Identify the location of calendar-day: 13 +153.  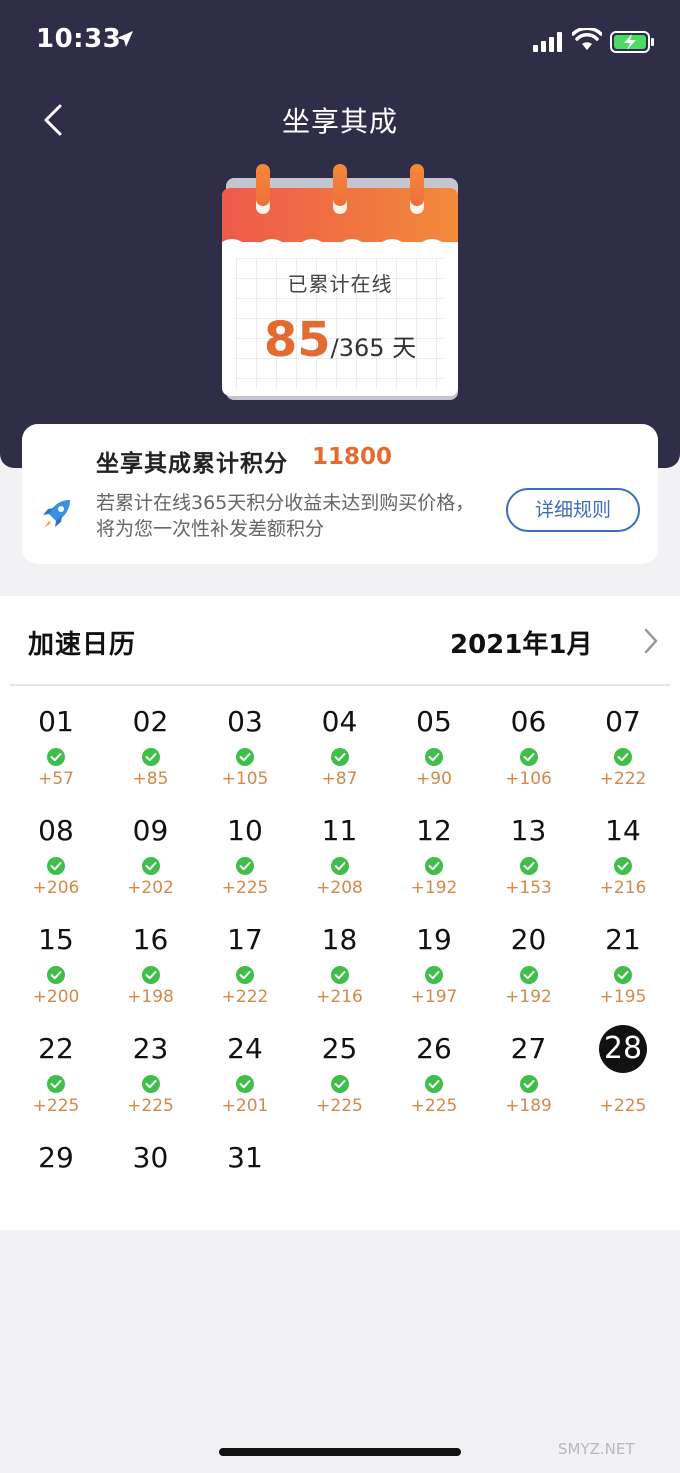
(529, 859).